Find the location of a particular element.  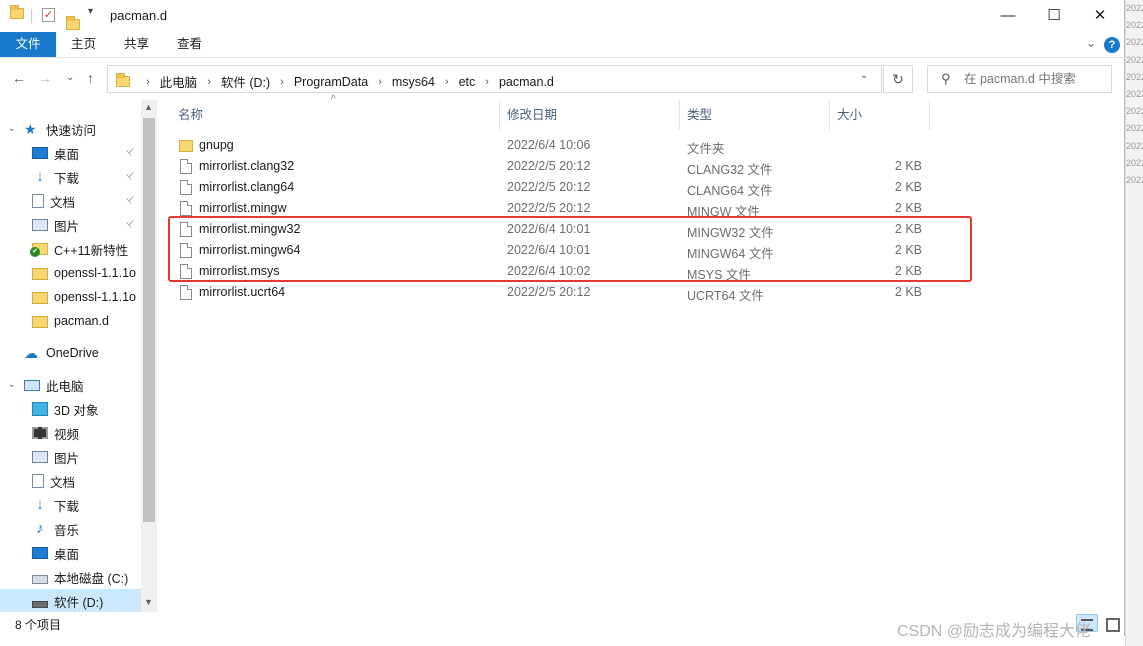

nav-item-label: 下载 is located at coordinates (67, 506).